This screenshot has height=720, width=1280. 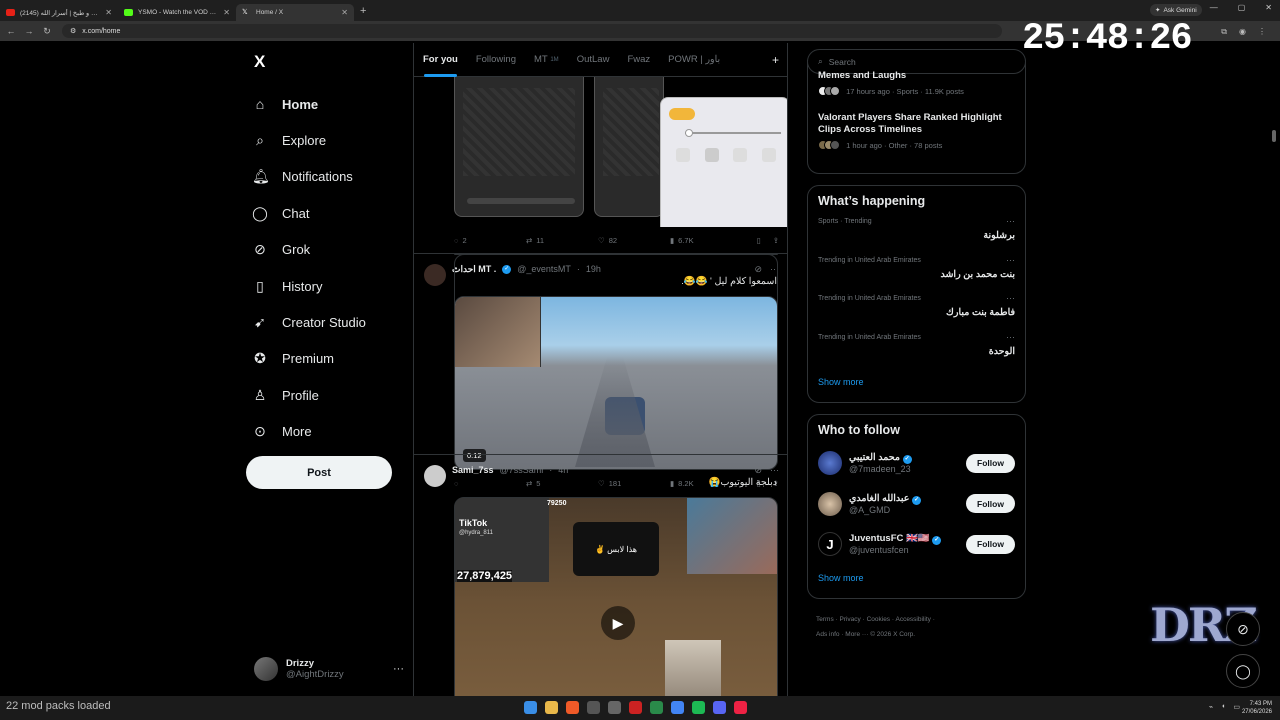 I want to click on messages-fab-button: ◯, so click(x=1243, y=671).